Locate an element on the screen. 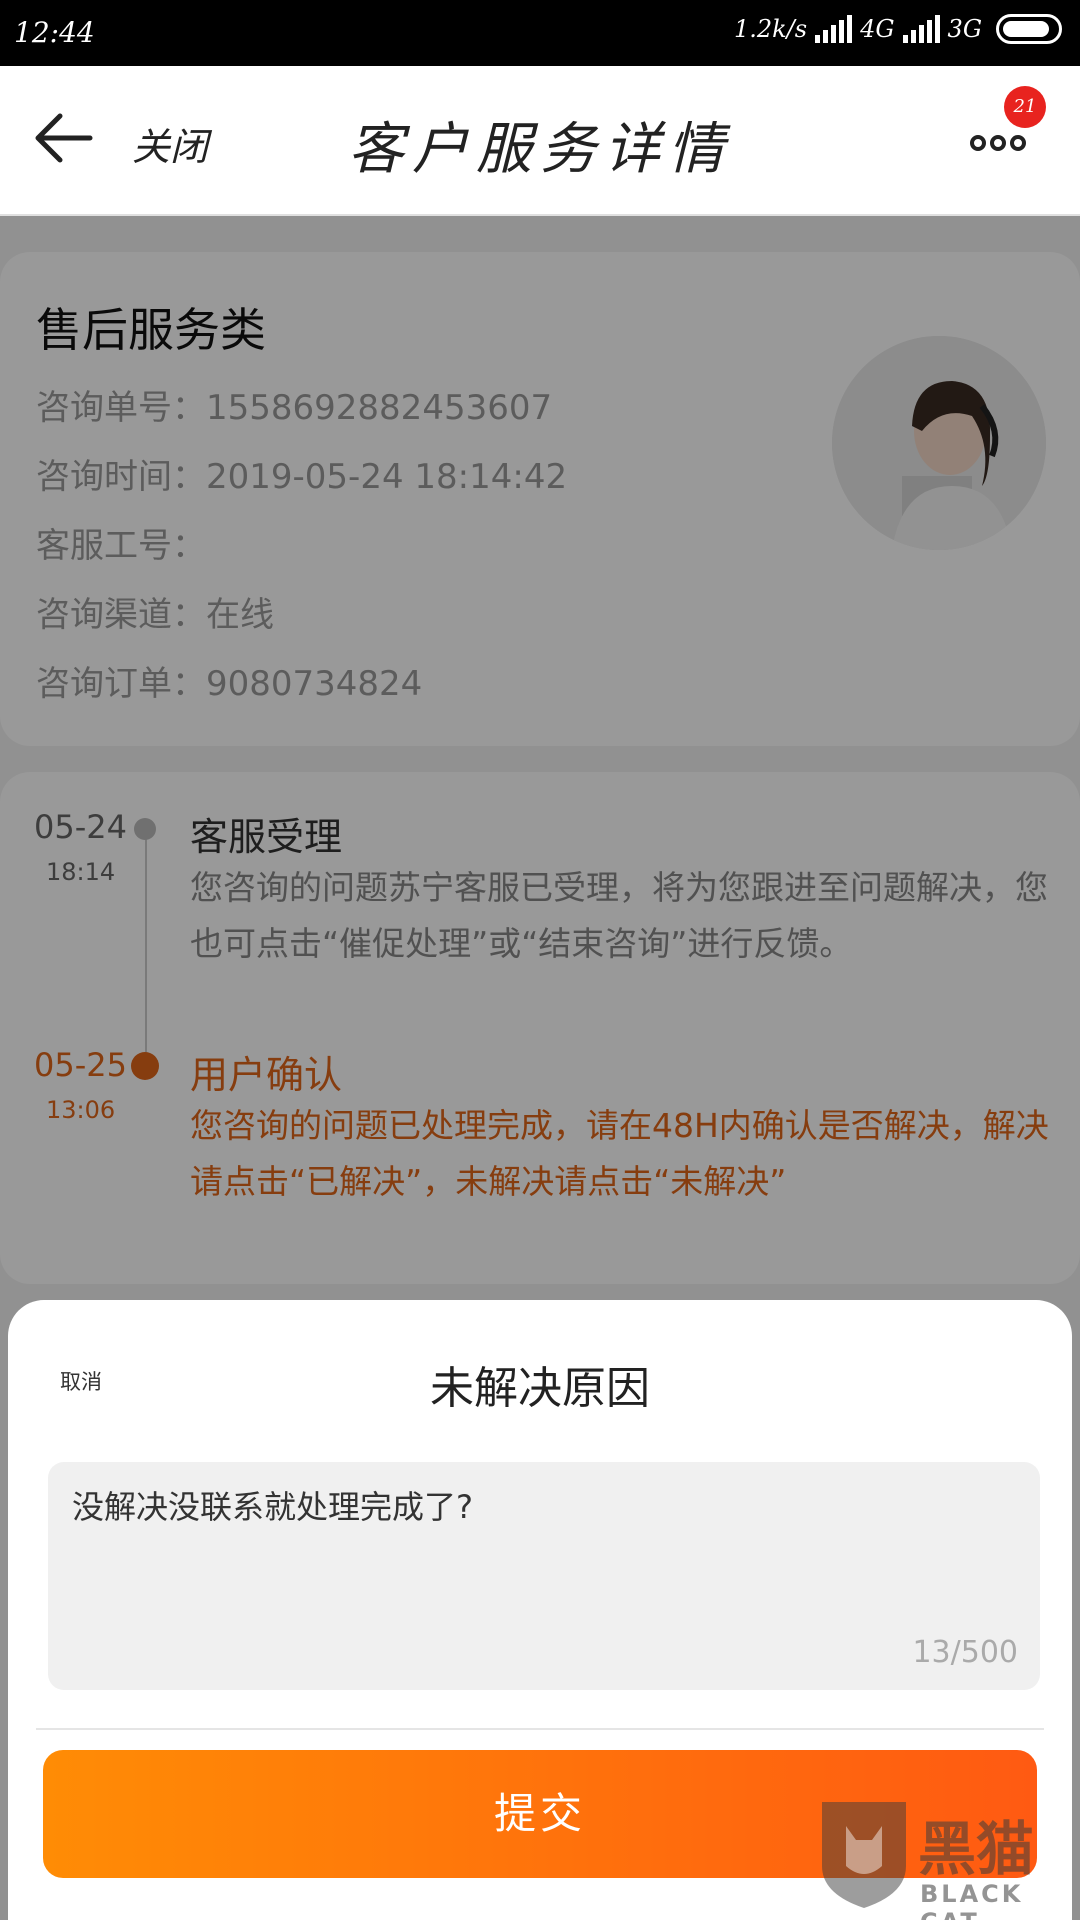 The width and height of the screenshot is (1080, 1920). signal-icon is located at coordinates (834, 29).